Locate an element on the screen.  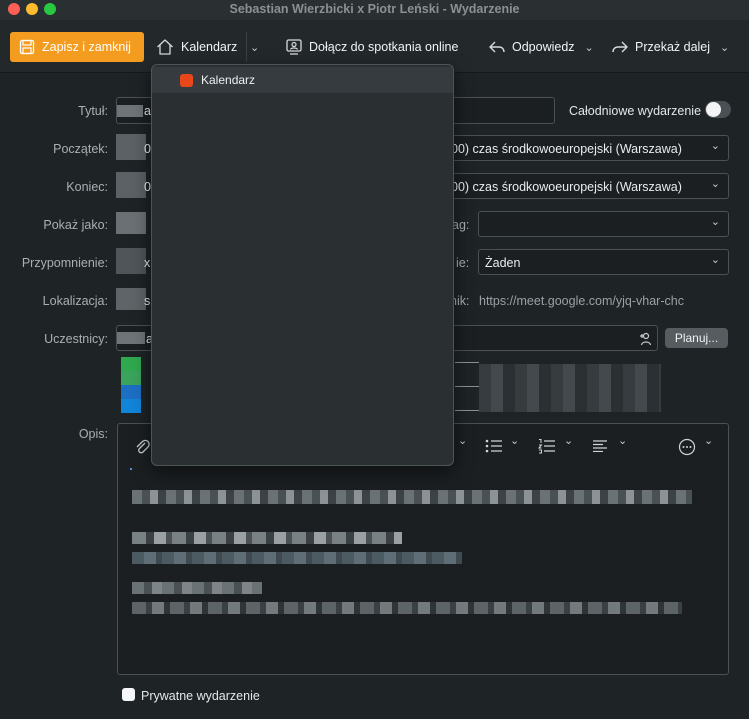
meeting-link: https://meet.google.com/yjq-vhar-chc is located at coordinates (581, 301).